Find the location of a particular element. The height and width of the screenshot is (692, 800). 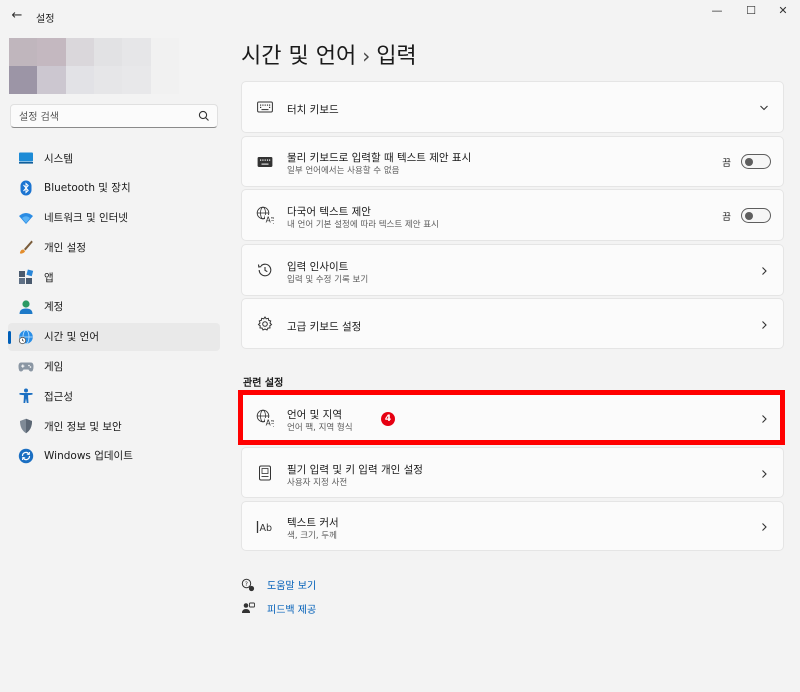

shield-icon is located at coordinates (26, 426).